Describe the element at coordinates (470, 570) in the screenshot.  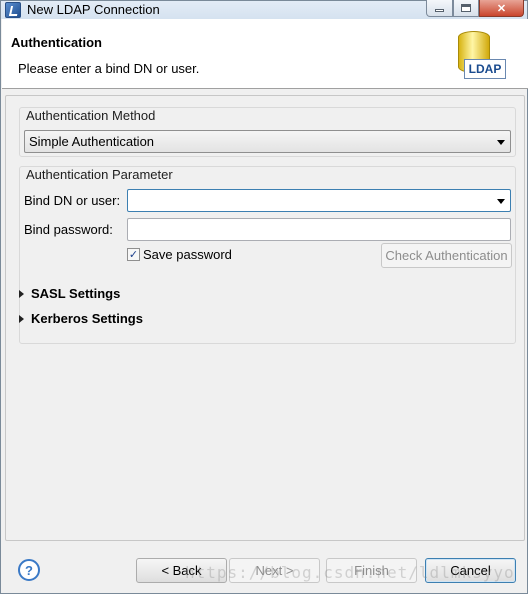
I see `cancel-button: Cancel` at that location.